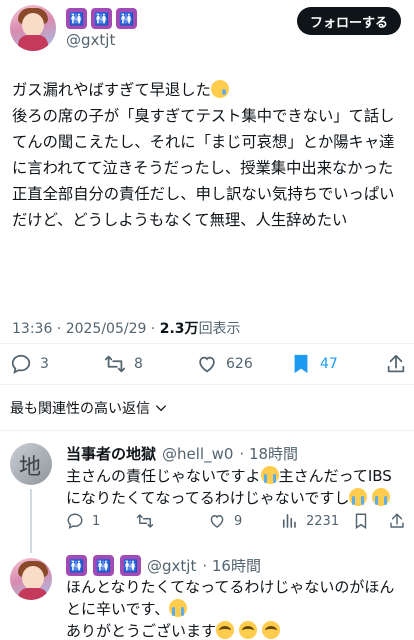 The height and width of the screenshot is (640, 414). I want to click on retweet-button: 8, so click(123, 364).